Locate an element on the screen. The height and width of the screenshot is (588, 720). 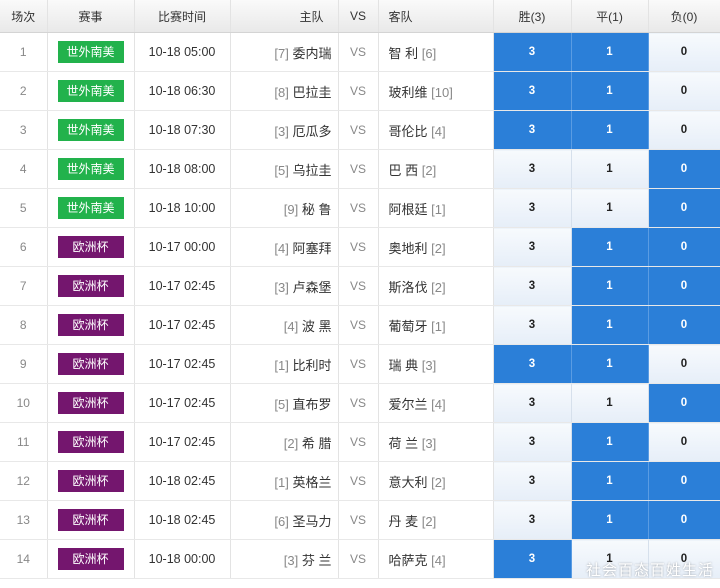
home-team-cell: [3] 卢森堡 is located at coordinates (284, 286).